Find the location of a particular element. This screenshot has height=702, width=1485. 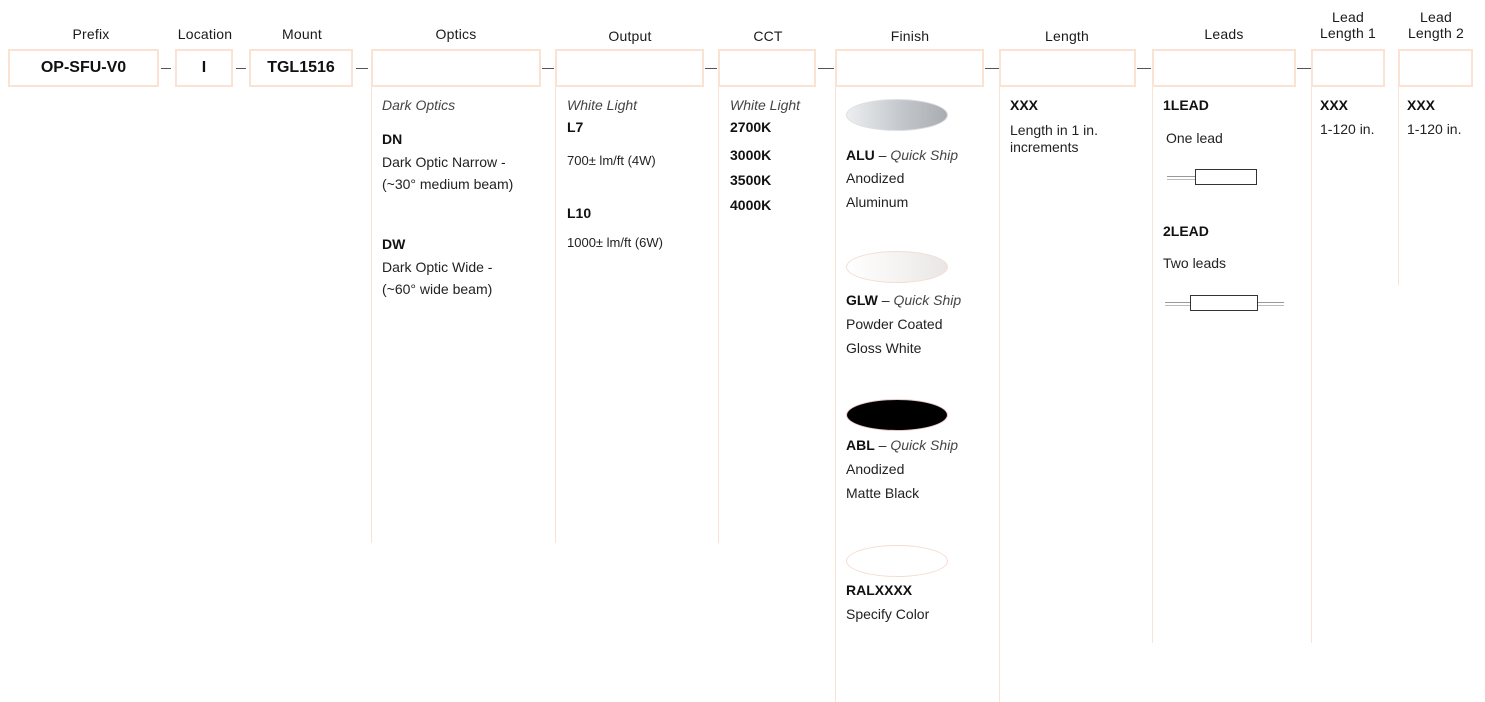

optics-desc-dw-line1: Dark Optic Wide - is located at coordinates (437, 267).